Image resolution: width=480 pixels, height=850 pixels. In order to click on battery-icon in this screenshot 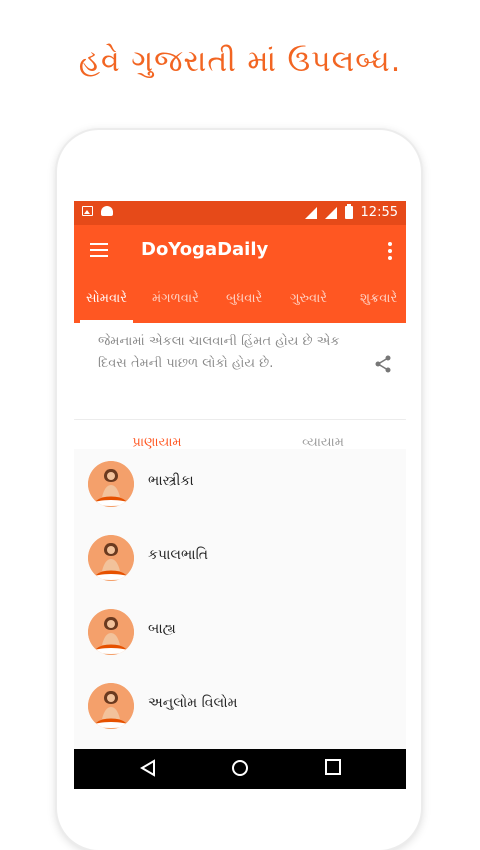, I will do `click(348, 211)`.